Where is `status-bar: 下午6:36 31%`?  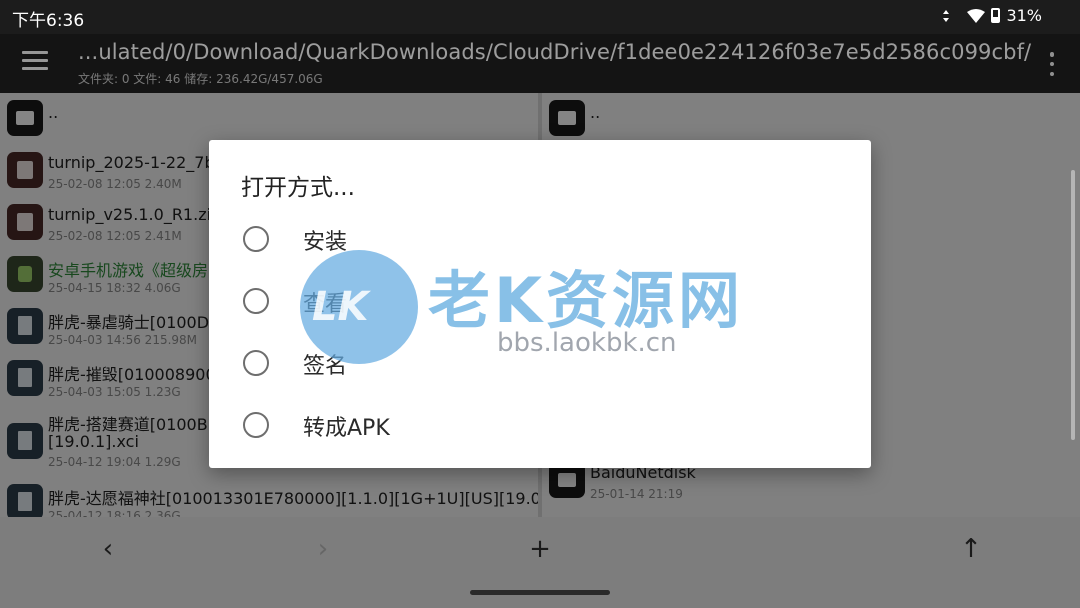 status-bar: 下午6:36 31% is located at coordinates (540, 17).